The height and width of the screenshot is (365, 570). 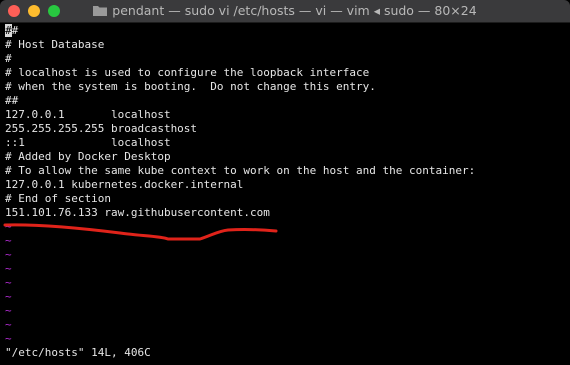 What do you see at coordinates (88, 114) in the screenshot?
I see `buffer-line: 127.0.0.1 localhost` at bounding box center [88, 114].